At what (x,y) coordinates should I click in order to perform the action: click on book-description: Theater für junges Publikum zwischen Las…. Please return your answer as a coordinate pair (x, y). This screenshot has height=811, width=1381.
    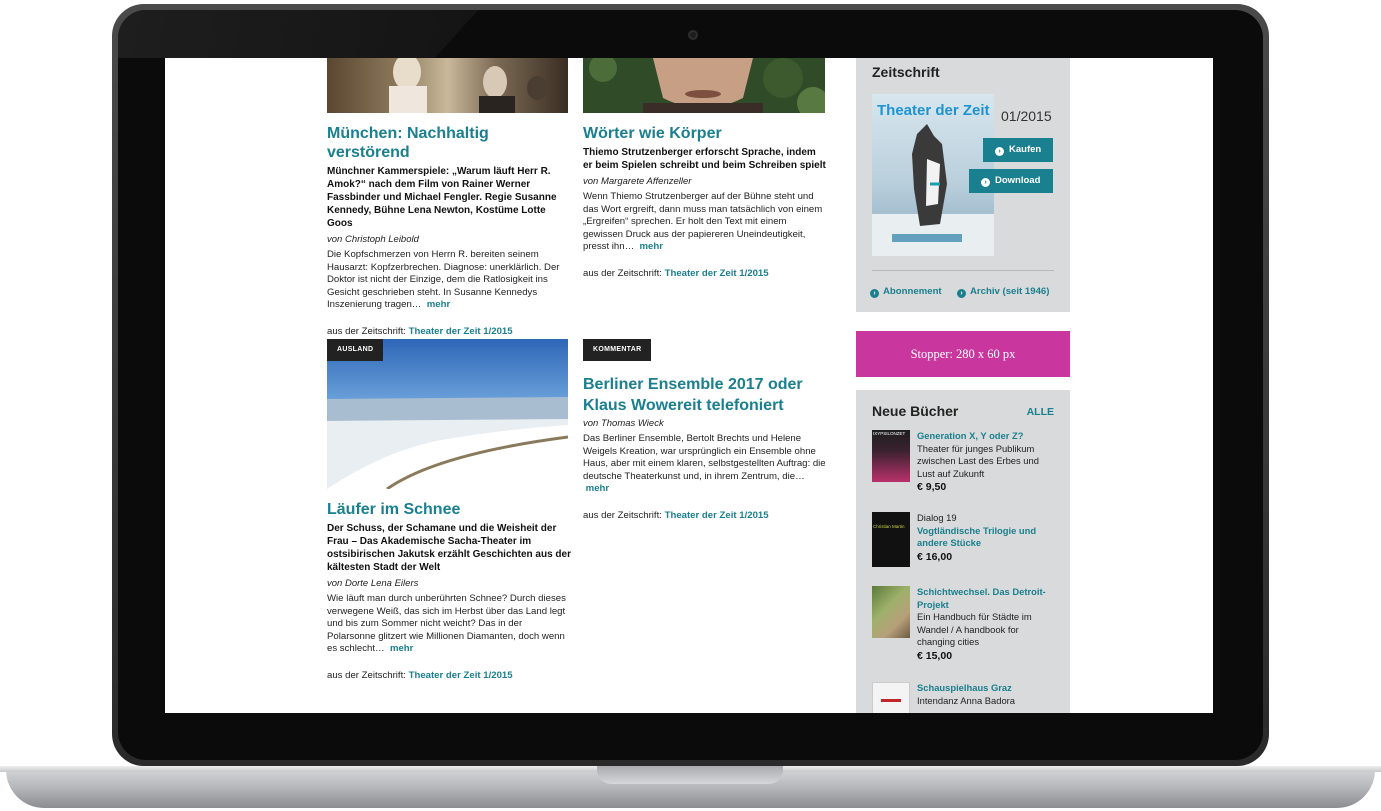
    Looking at the image, I should click on (978, 460).